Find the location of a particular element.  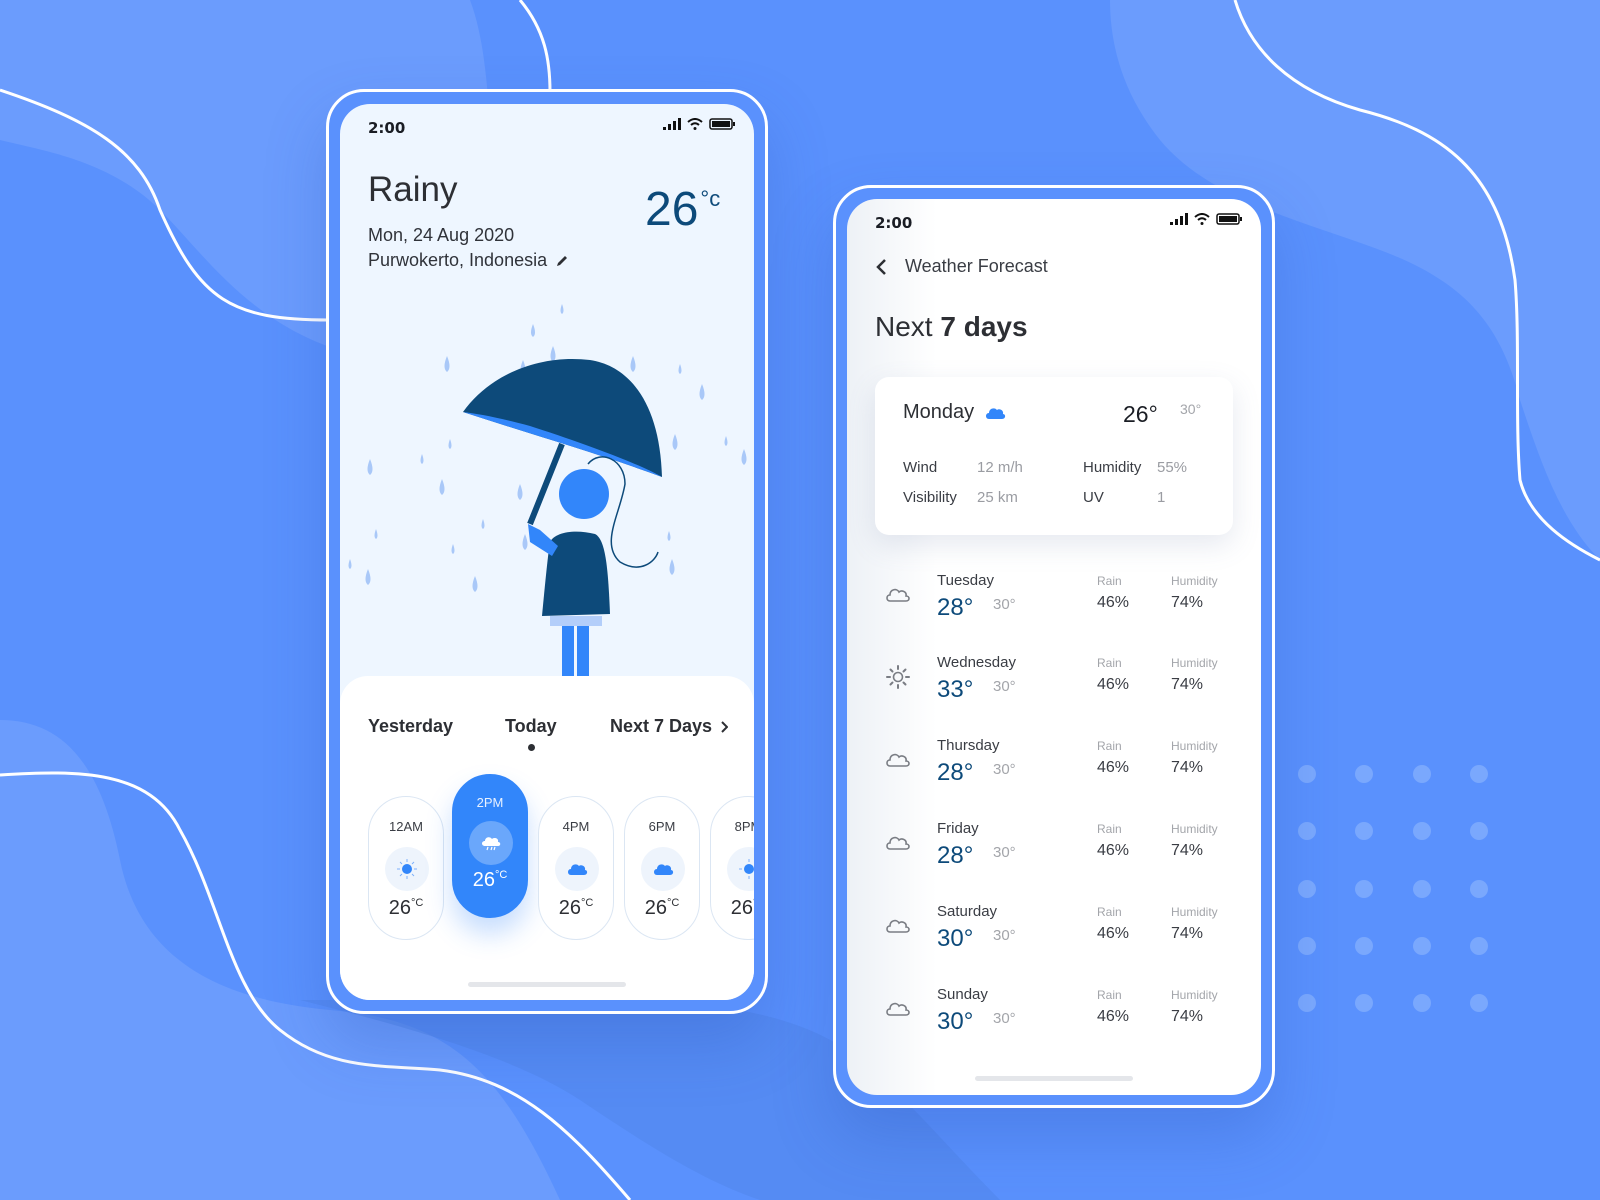

detail-label-visibility: Visibility is located at coordinates (930, 497).